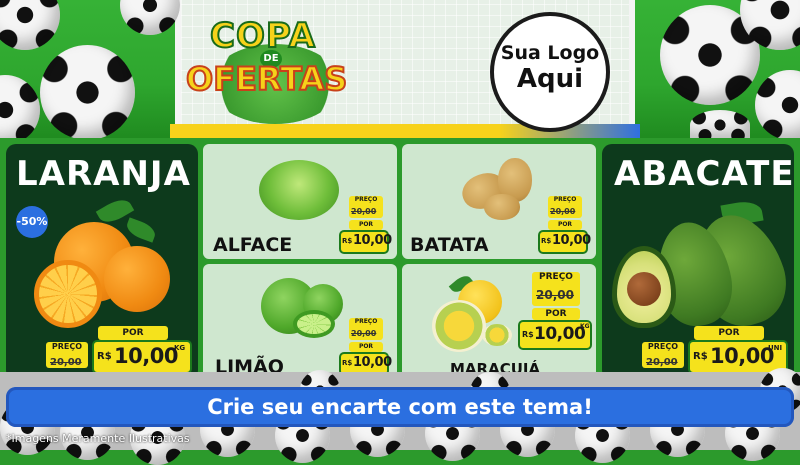  Describe the element at coordinates (704, 174) in the screenshot. I see `product-name: ABACATE` at that location.